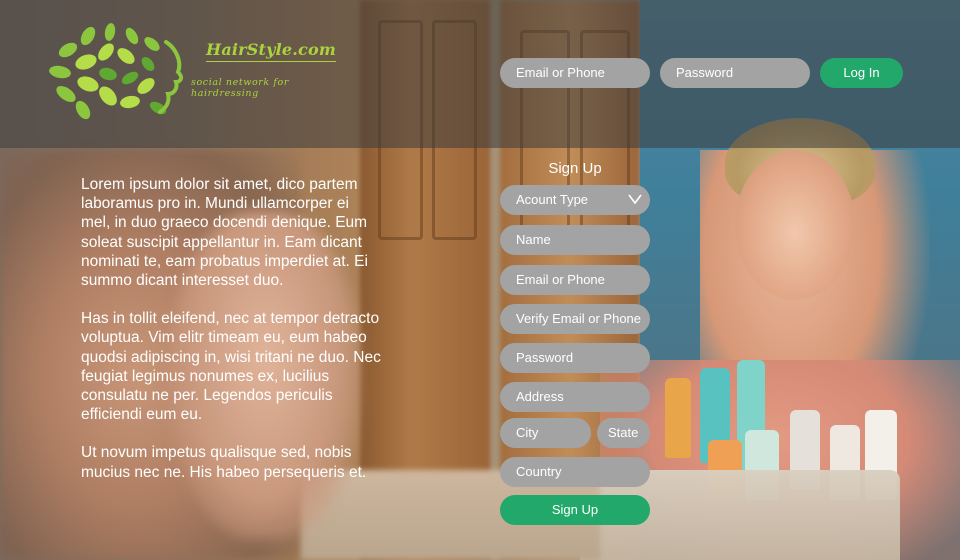 This screenshot has height=560, width=960. I want to click on account-type-select: Acount Type, so click(575, 200).